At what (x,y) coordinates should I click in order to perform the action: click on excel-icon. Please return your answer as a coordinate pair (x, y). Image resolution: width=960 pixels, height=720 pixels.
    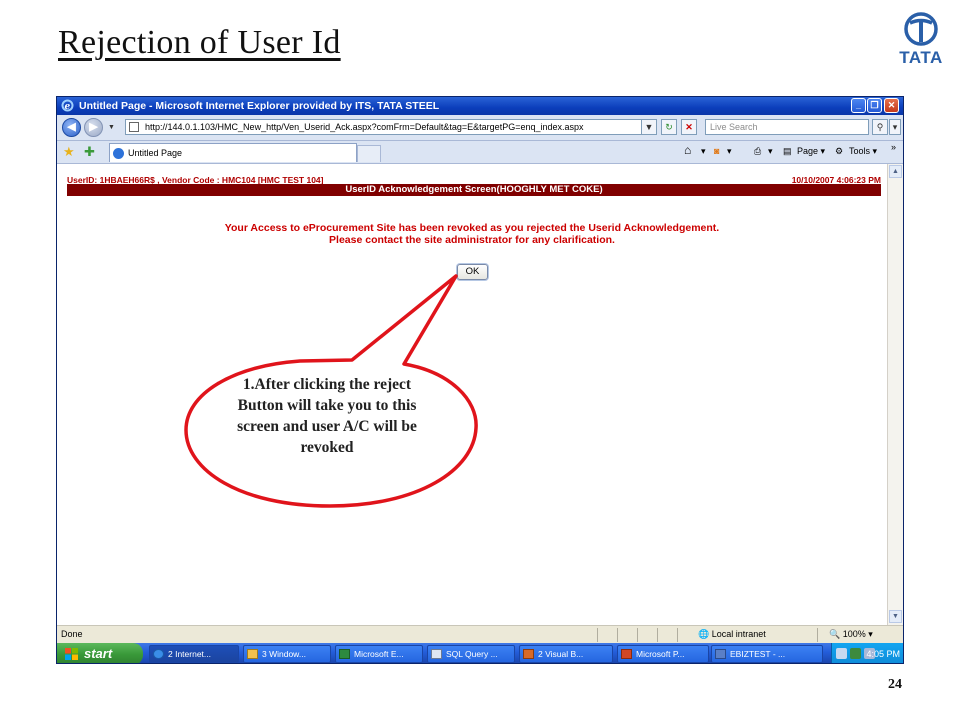
    Looking at the image, I should click on (344, 654).